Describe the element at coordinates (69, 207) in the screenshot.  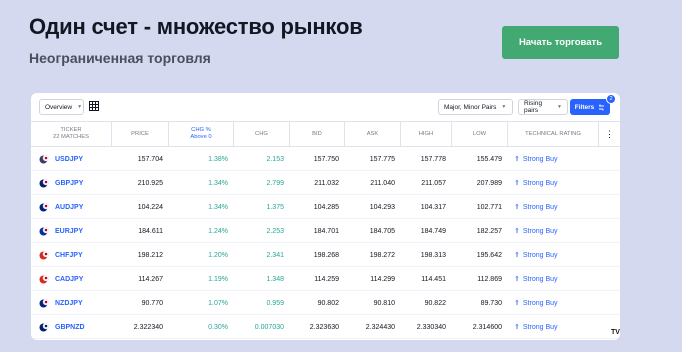
I see `ticker-symbol-link: AUDJPY` at that location.